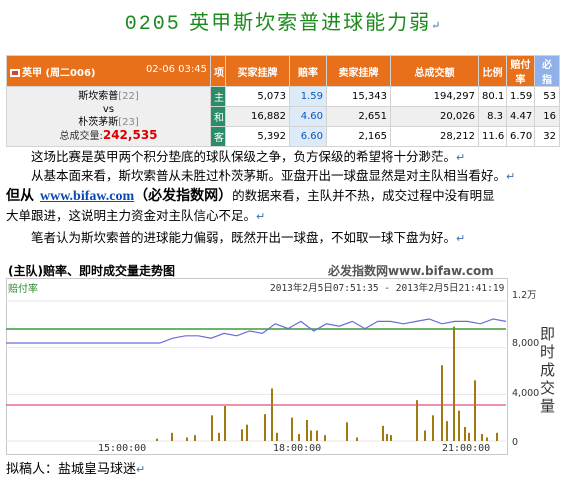  What do you see at coordinates (547, 136) in the screenshot?
I see `index-cell: 32` at bounding box center [547, 136].